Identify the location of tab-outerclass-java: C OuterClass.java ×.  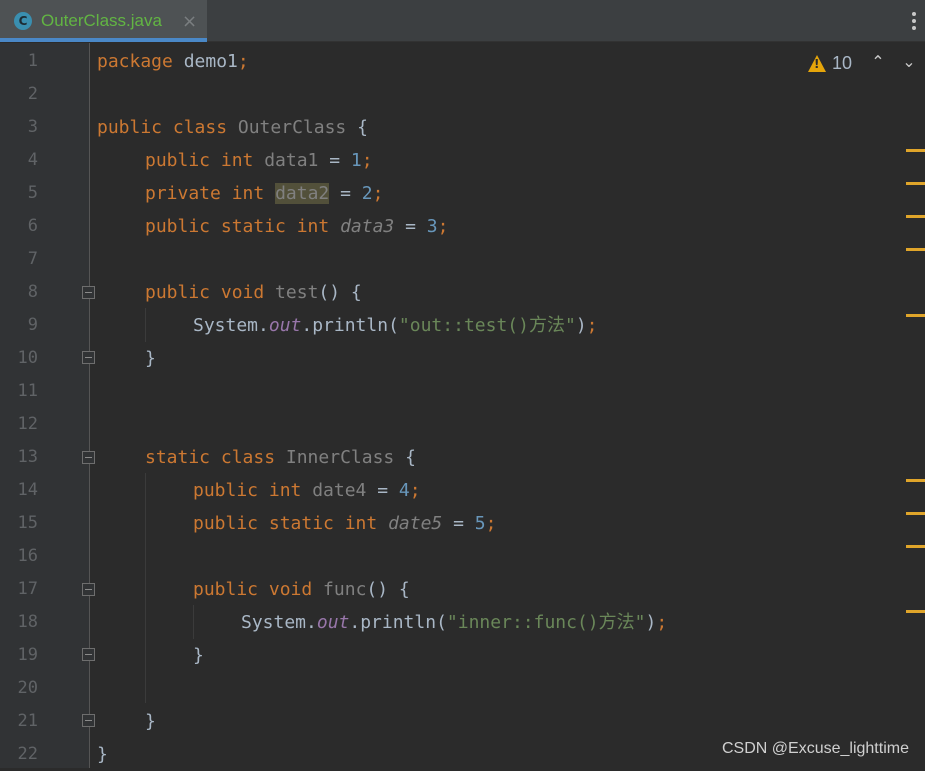
(103, 21).